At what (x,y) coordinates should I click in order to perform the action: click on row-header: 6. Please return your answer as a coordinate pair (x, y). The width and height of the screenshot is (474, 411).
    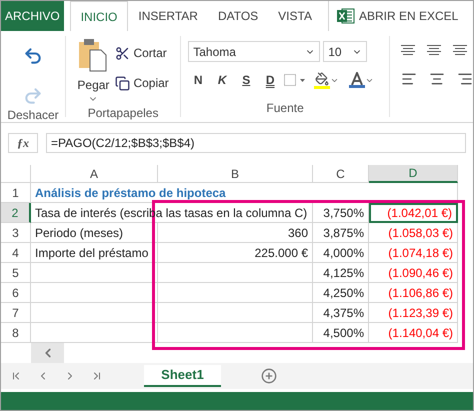
    Looking at the image, I should click on (16, 293).